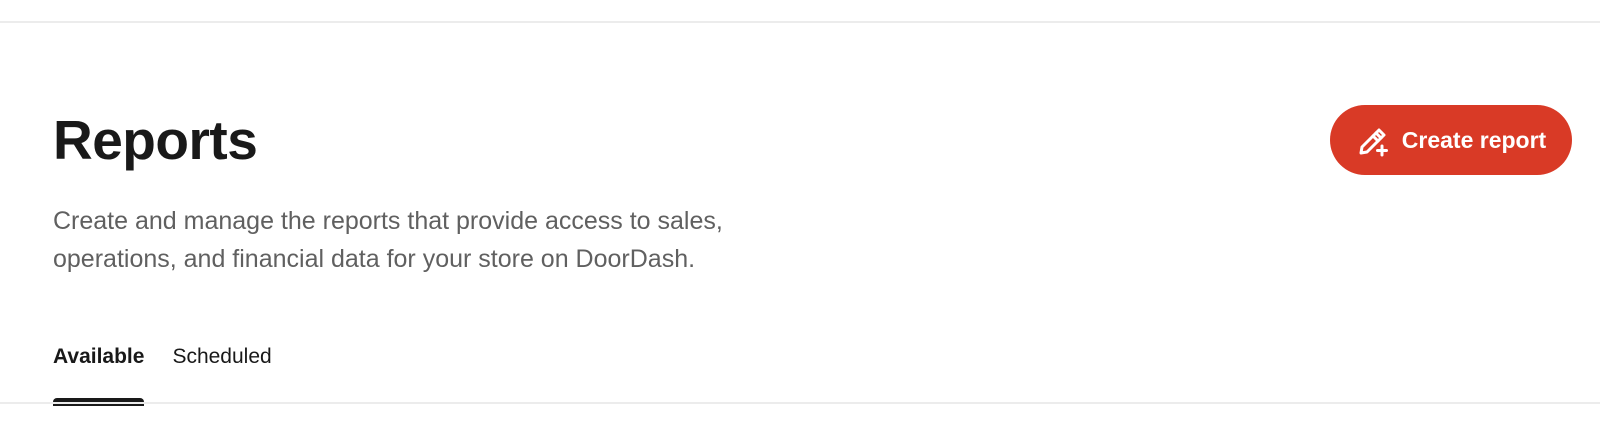  What do you see at coordinates (99, 356) in the screenshot?
I see `tab-available-label: Available` at bounding box center [99, 356].